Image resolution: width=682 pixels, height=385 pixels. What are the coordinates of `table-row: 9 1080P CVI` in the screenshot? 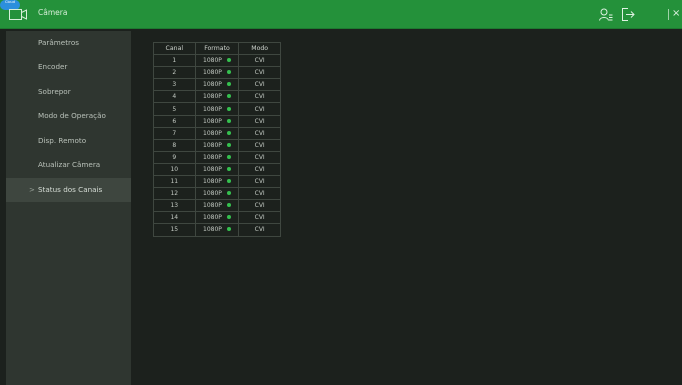 It's located at (217, 157).